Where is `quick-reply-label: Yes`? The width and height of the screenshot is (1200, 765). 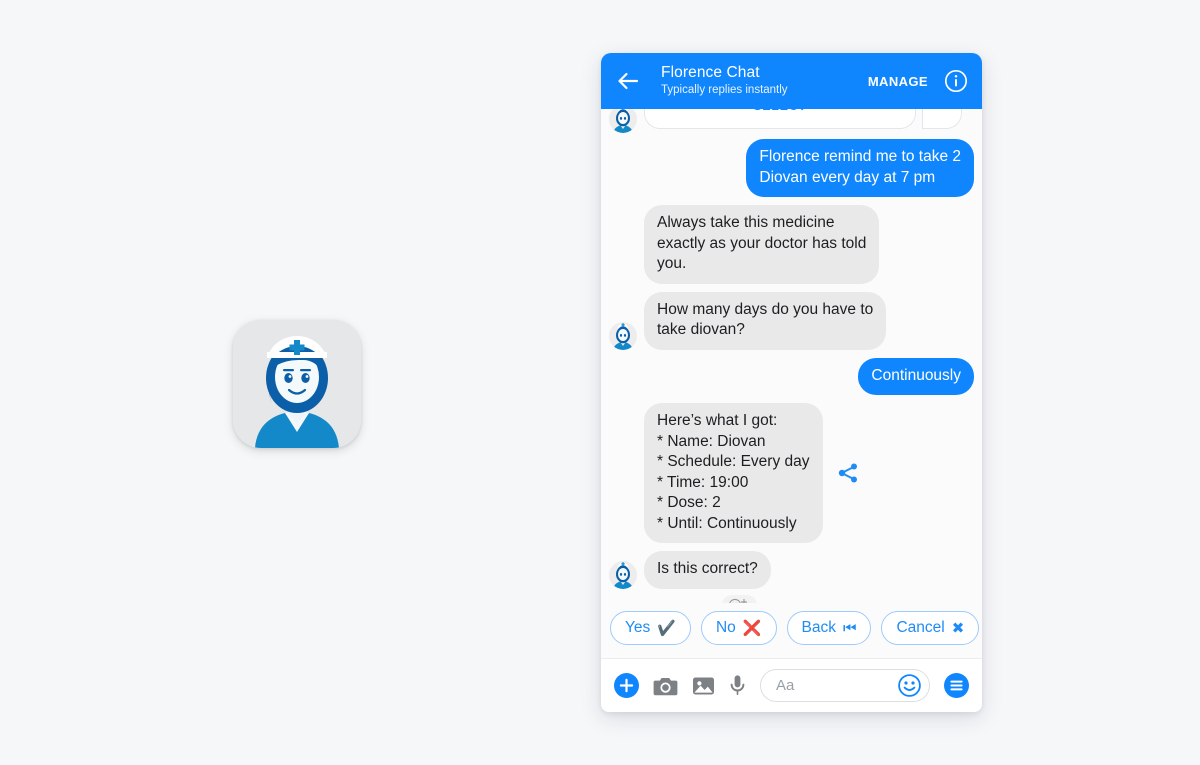 quick-reply-label: Yes is located at coordinates (638, 627).